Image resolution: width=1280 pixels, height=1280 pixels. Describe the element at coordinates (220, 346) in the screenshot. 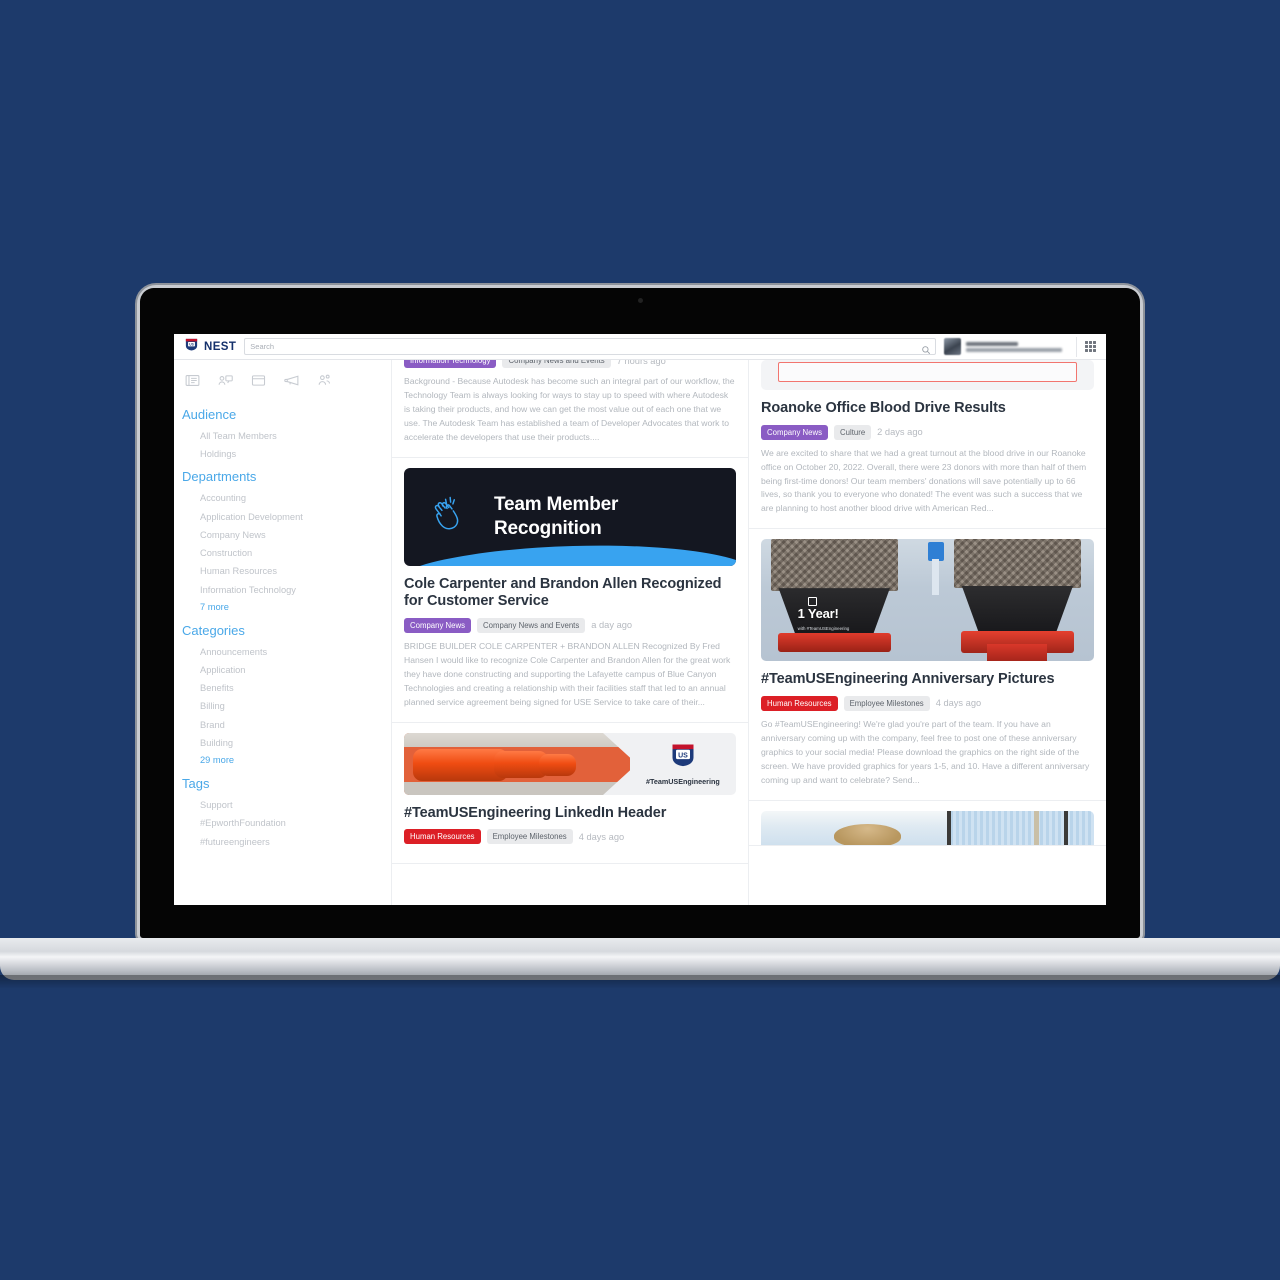

I see `brand-name: NEST` at that location.